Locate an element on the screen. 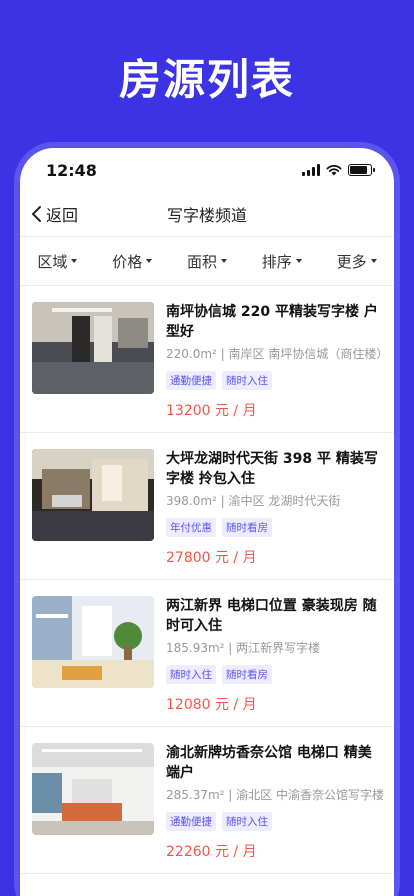 The image size is (414, 896). back-button: 返回 is located at coordinates (54, 214).